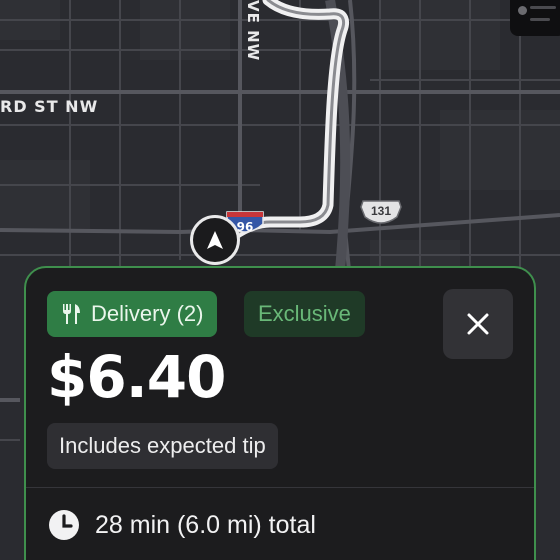 The image size is (560, 560). Describe the element at coordinates (71, 314) in the screenshot. I see `fork-knife-icon` at that location.